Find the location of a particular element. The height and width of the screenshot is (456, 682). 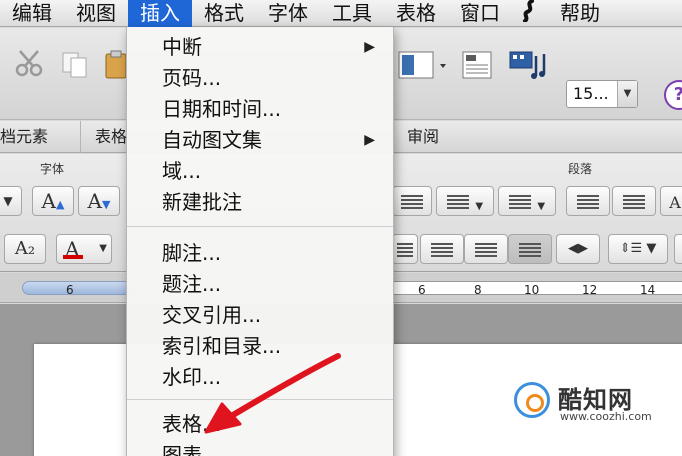

menu-format: 格式 is located at coordinates (224, 13).